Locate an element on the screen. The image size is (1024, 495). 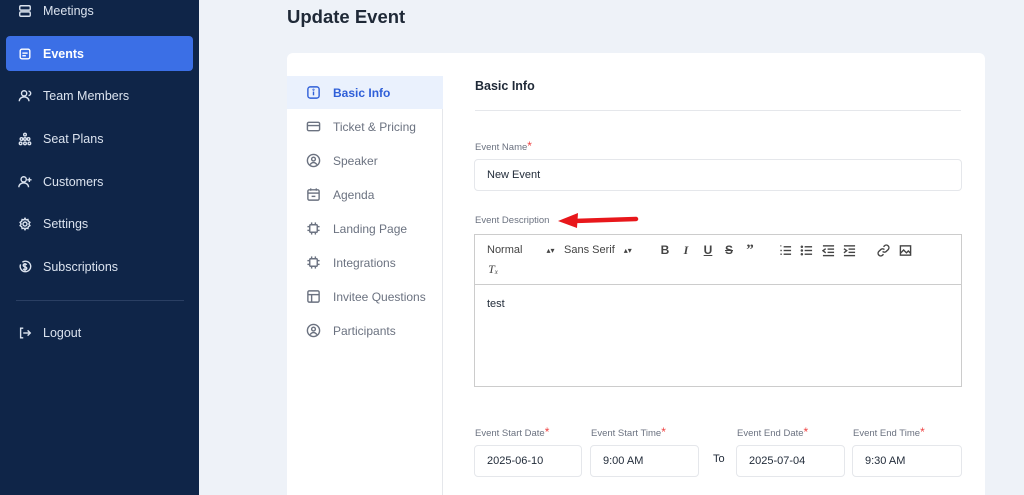
format-select: Normal ▴▾ is located at coordinates (520, 250).